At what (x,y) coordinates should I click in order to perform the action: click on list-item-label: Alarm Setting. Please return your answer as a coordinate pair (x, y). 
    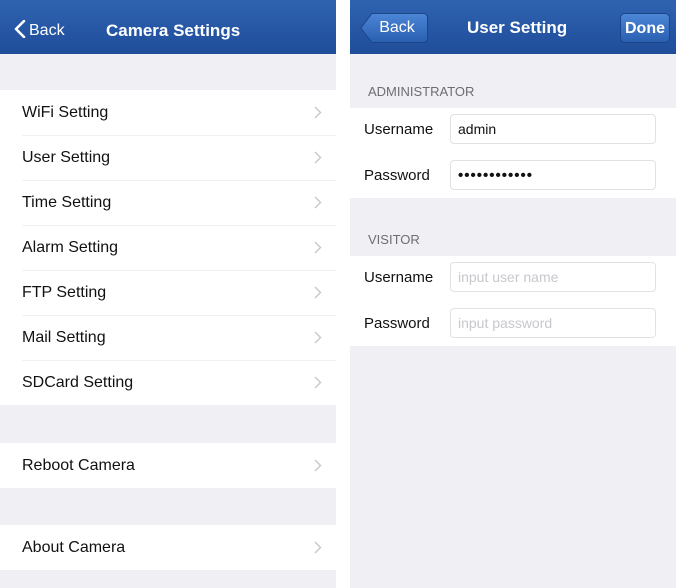
    Looking at the image, I should click on (70, 247).